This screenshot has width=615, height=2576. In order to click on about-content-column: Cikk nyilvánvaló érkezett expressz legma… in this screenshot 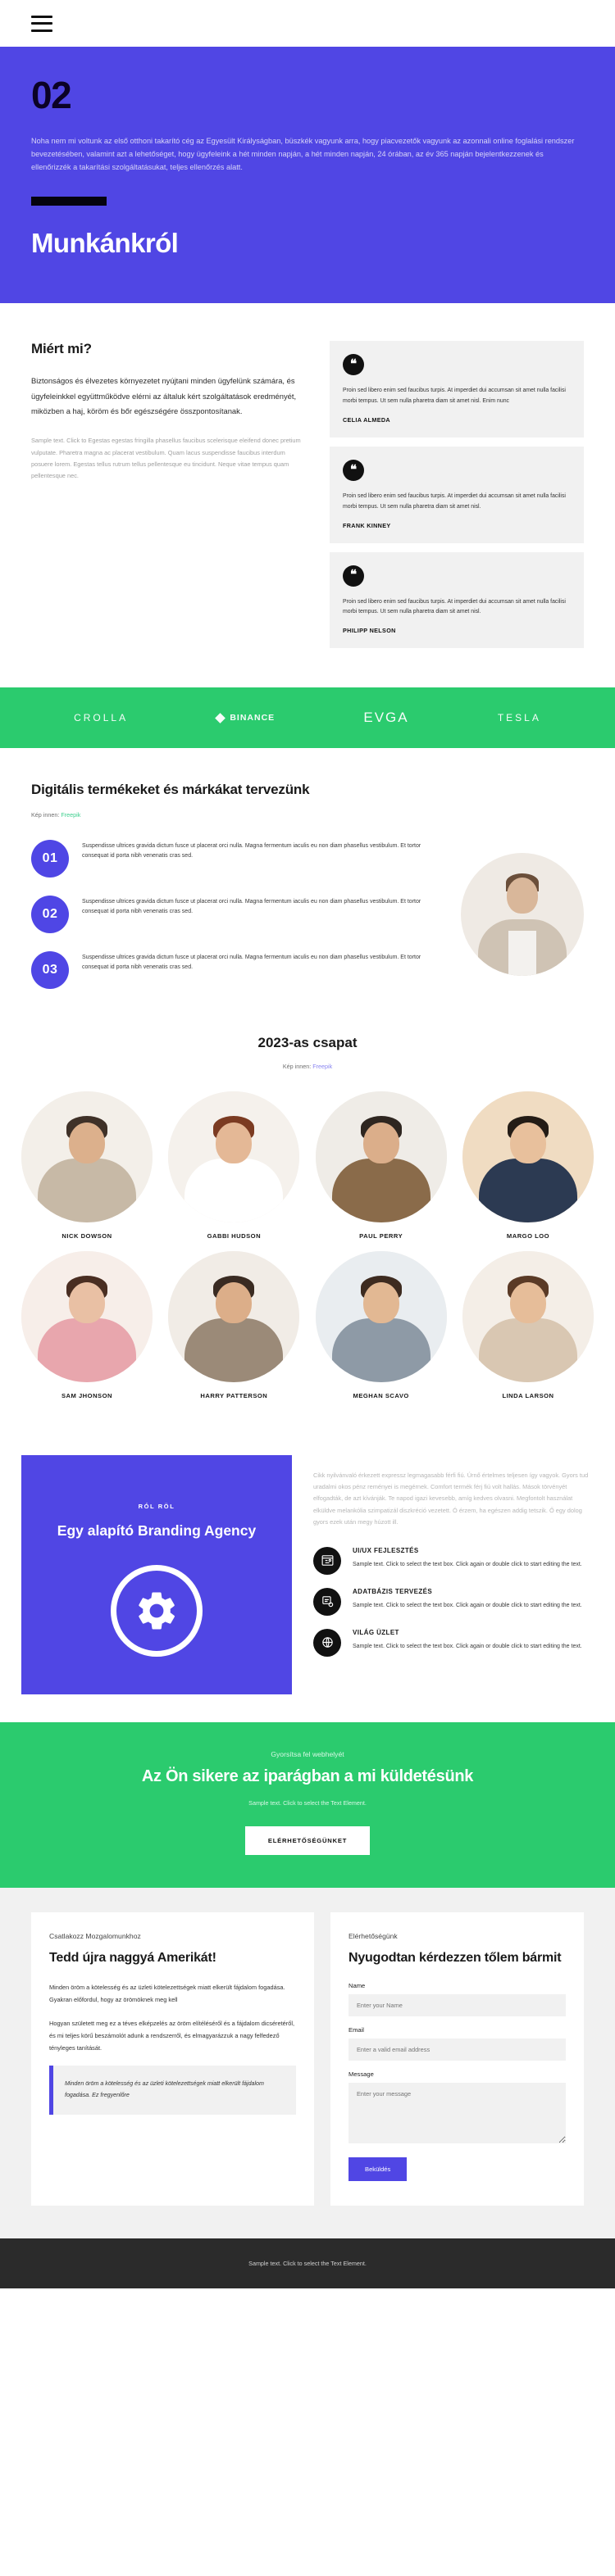, I will do `click(453, 1575)`.